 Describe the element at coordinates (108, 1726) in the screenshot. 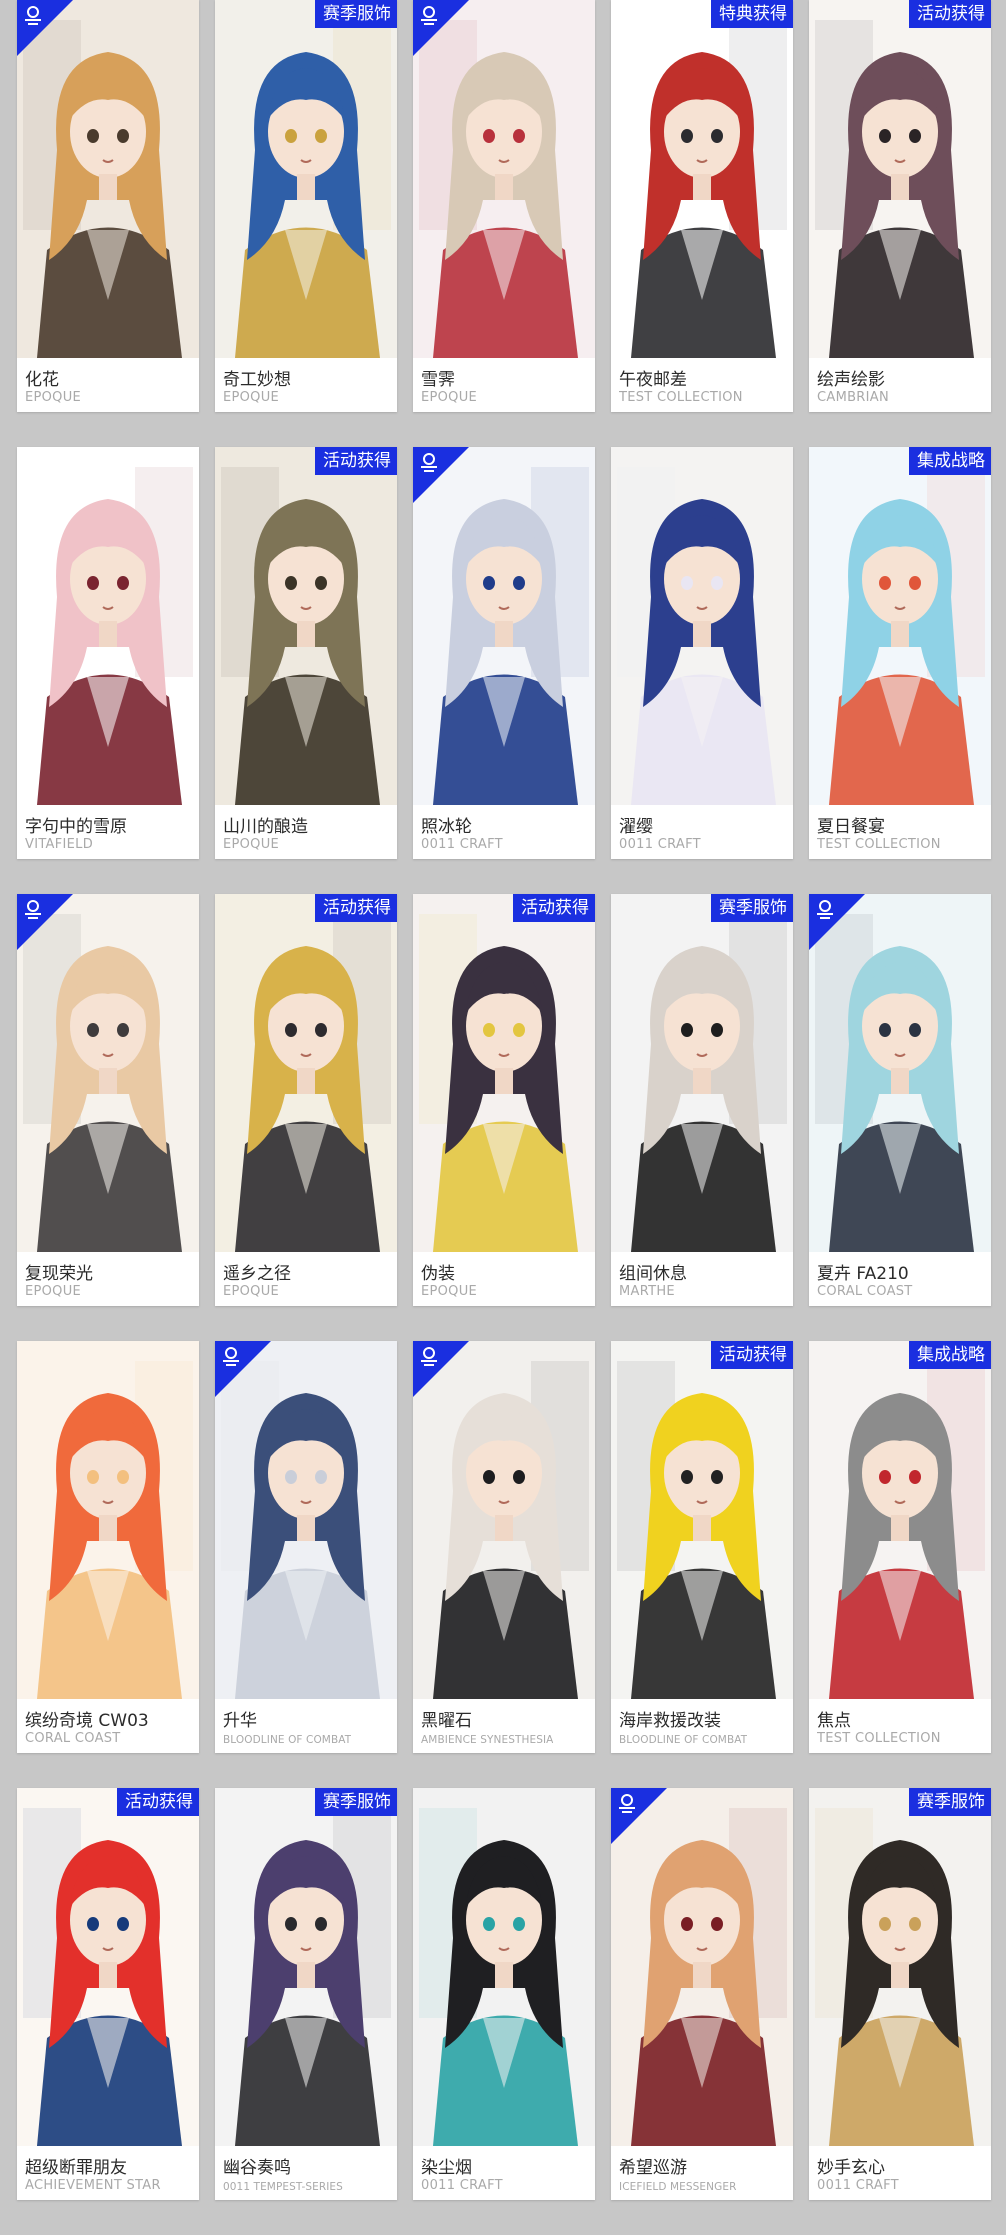

I see `card-caption: 缤纷奇境 CW03 CORAL COAST` at that location.